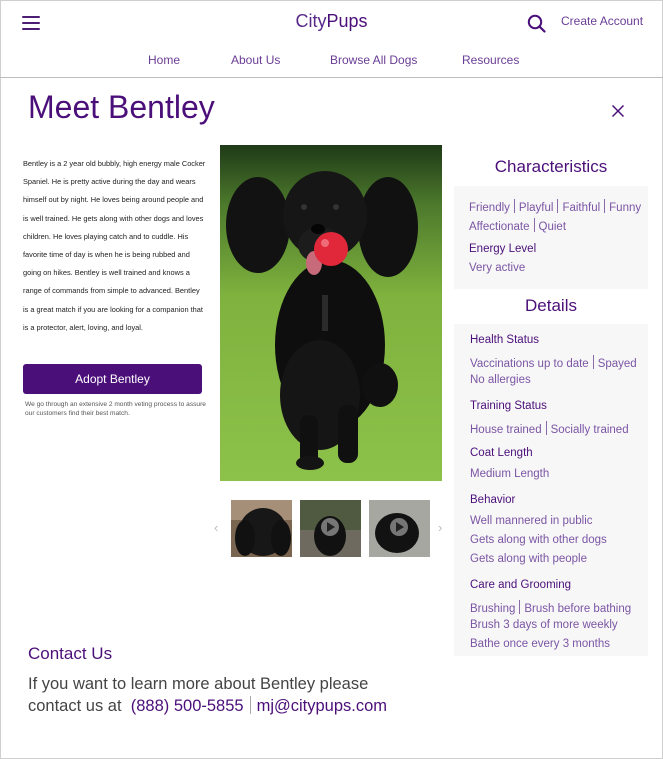  What do you see at coordinates (506, 430) in the screenshot?
I see `training-item: House trained` at bounding box center [506, 430].